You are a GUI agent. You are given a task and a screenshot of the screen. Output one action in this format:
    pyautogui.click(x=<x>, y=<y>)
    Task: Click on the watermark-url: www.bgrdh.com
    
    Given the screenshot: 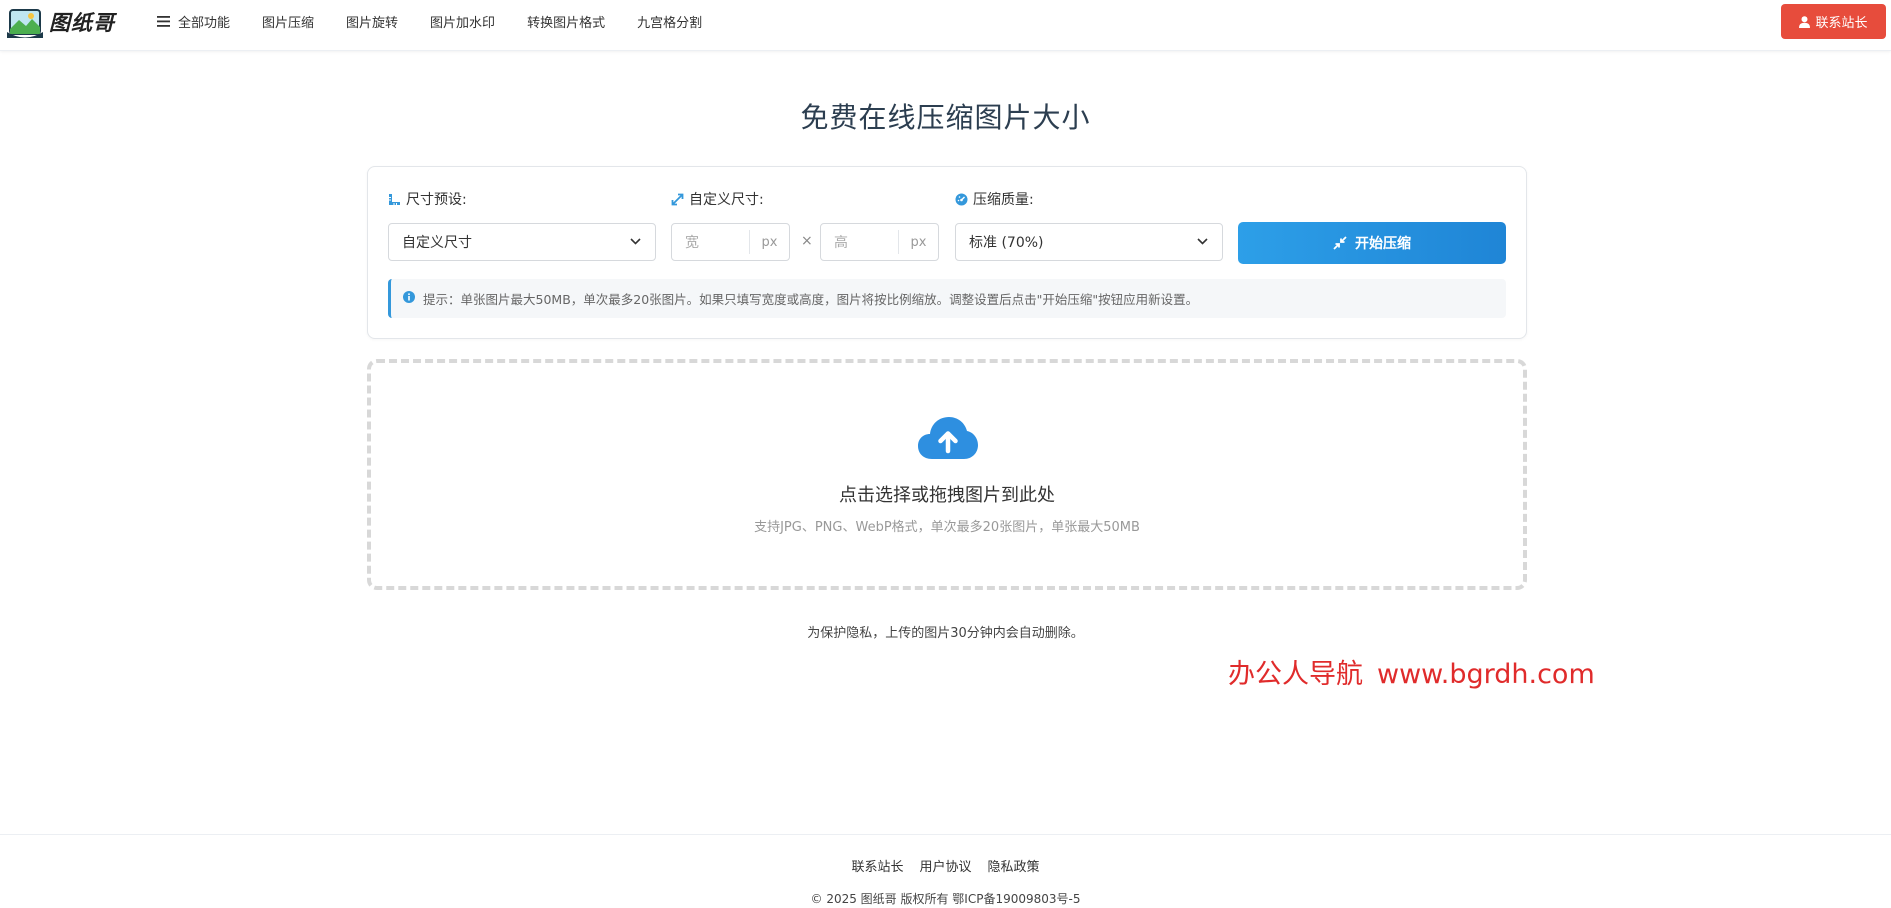 What is the action you would take?
    pyautogui.click(x=1486, y=674)
    